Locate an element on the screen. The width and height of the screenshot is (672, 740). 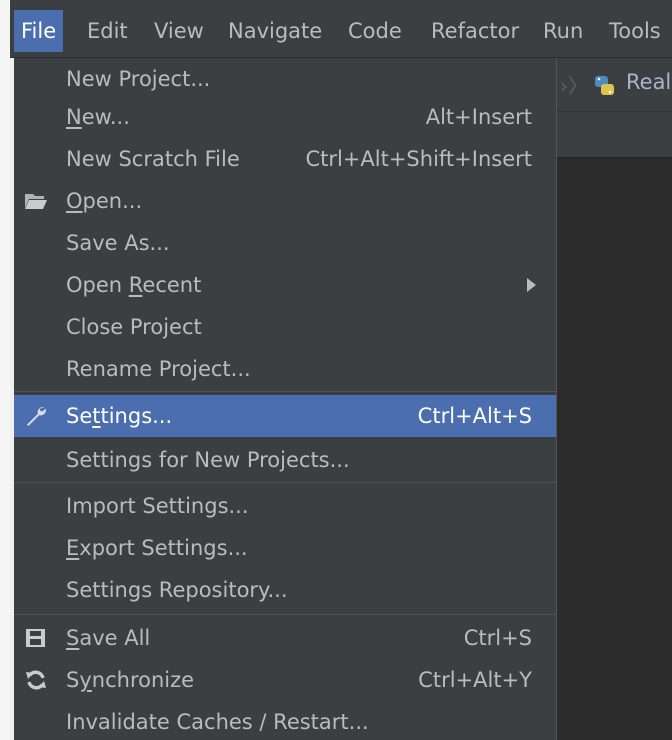
menu-item-label: Open Recent is located at coordinates (134, 285).